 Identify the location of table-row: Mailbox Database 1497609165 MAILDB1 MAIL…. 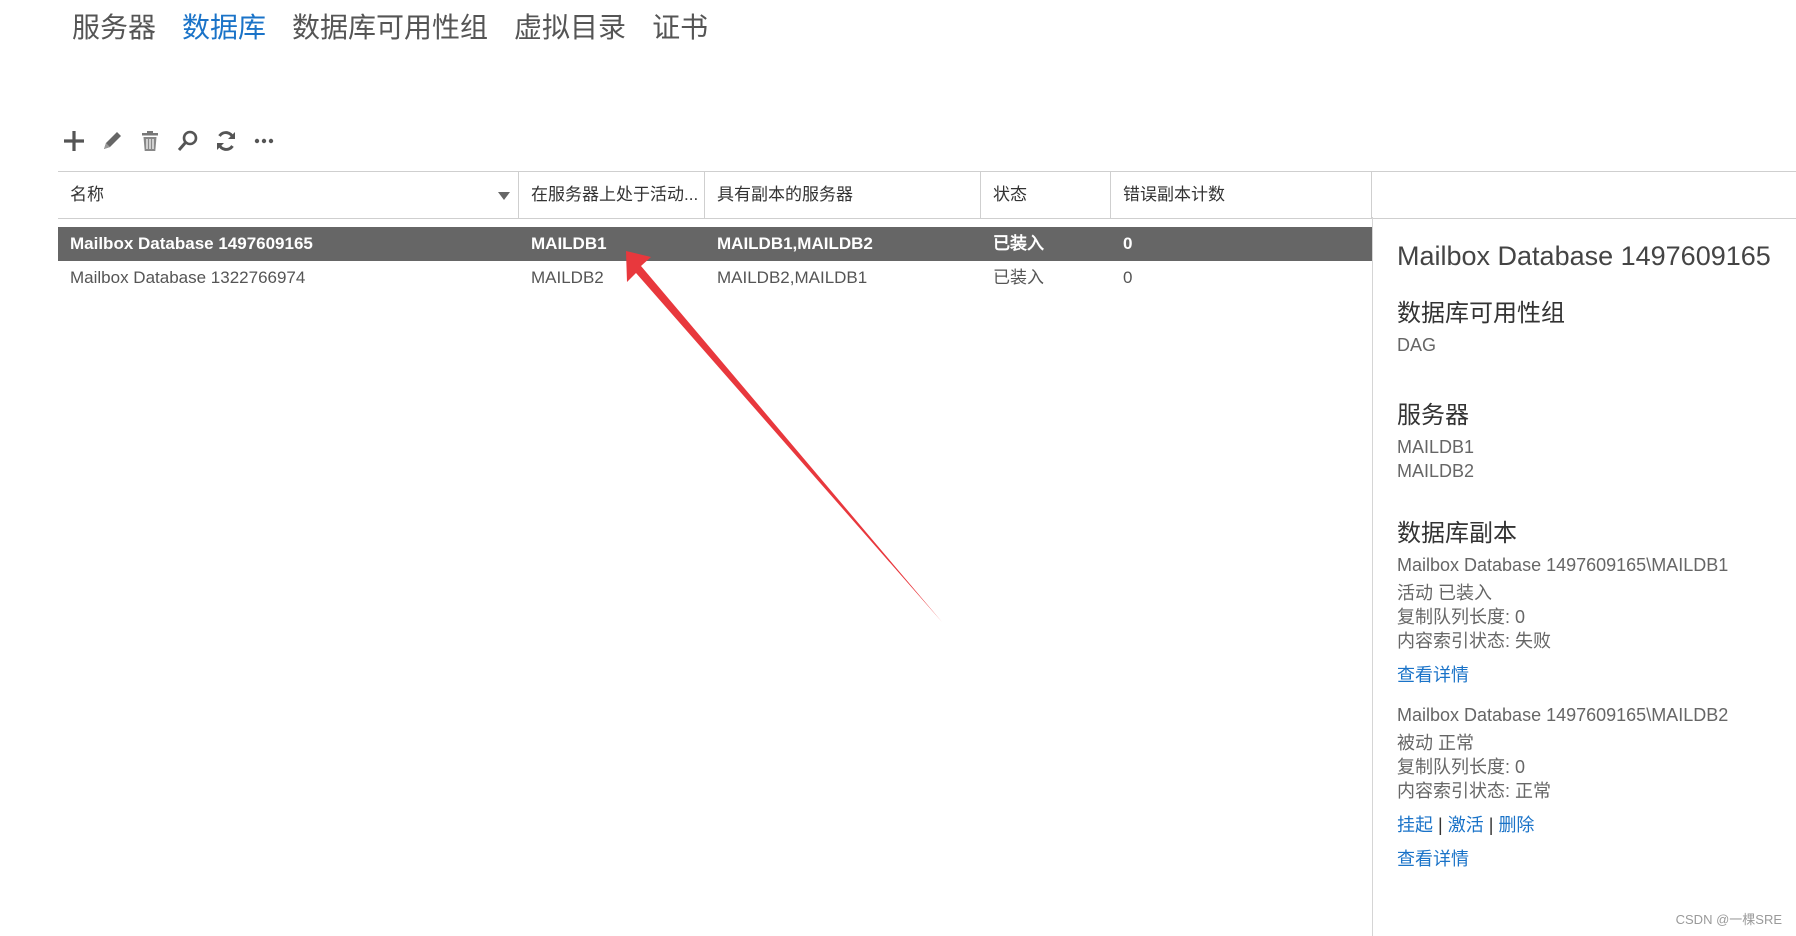
(715, 244).